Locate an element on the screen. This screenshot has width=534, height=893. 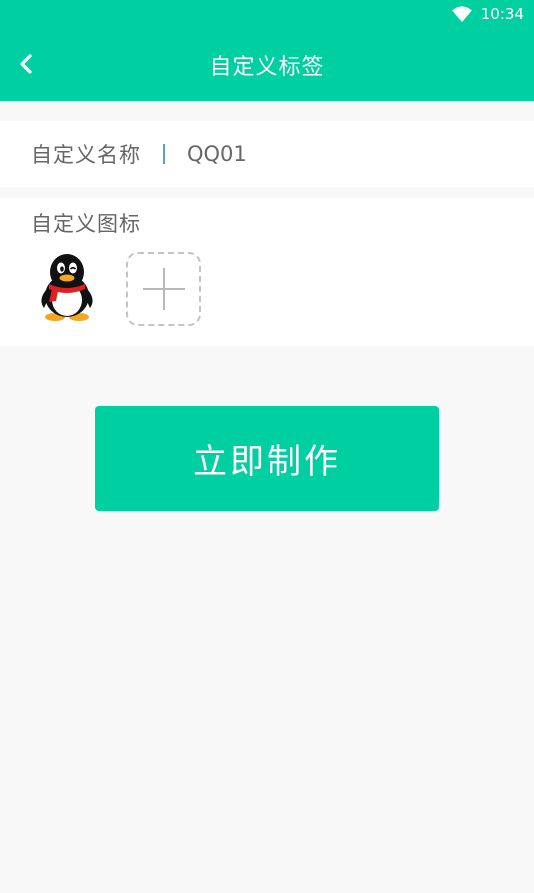
status-bar: 10:34 is located at coordinates (267, 14).